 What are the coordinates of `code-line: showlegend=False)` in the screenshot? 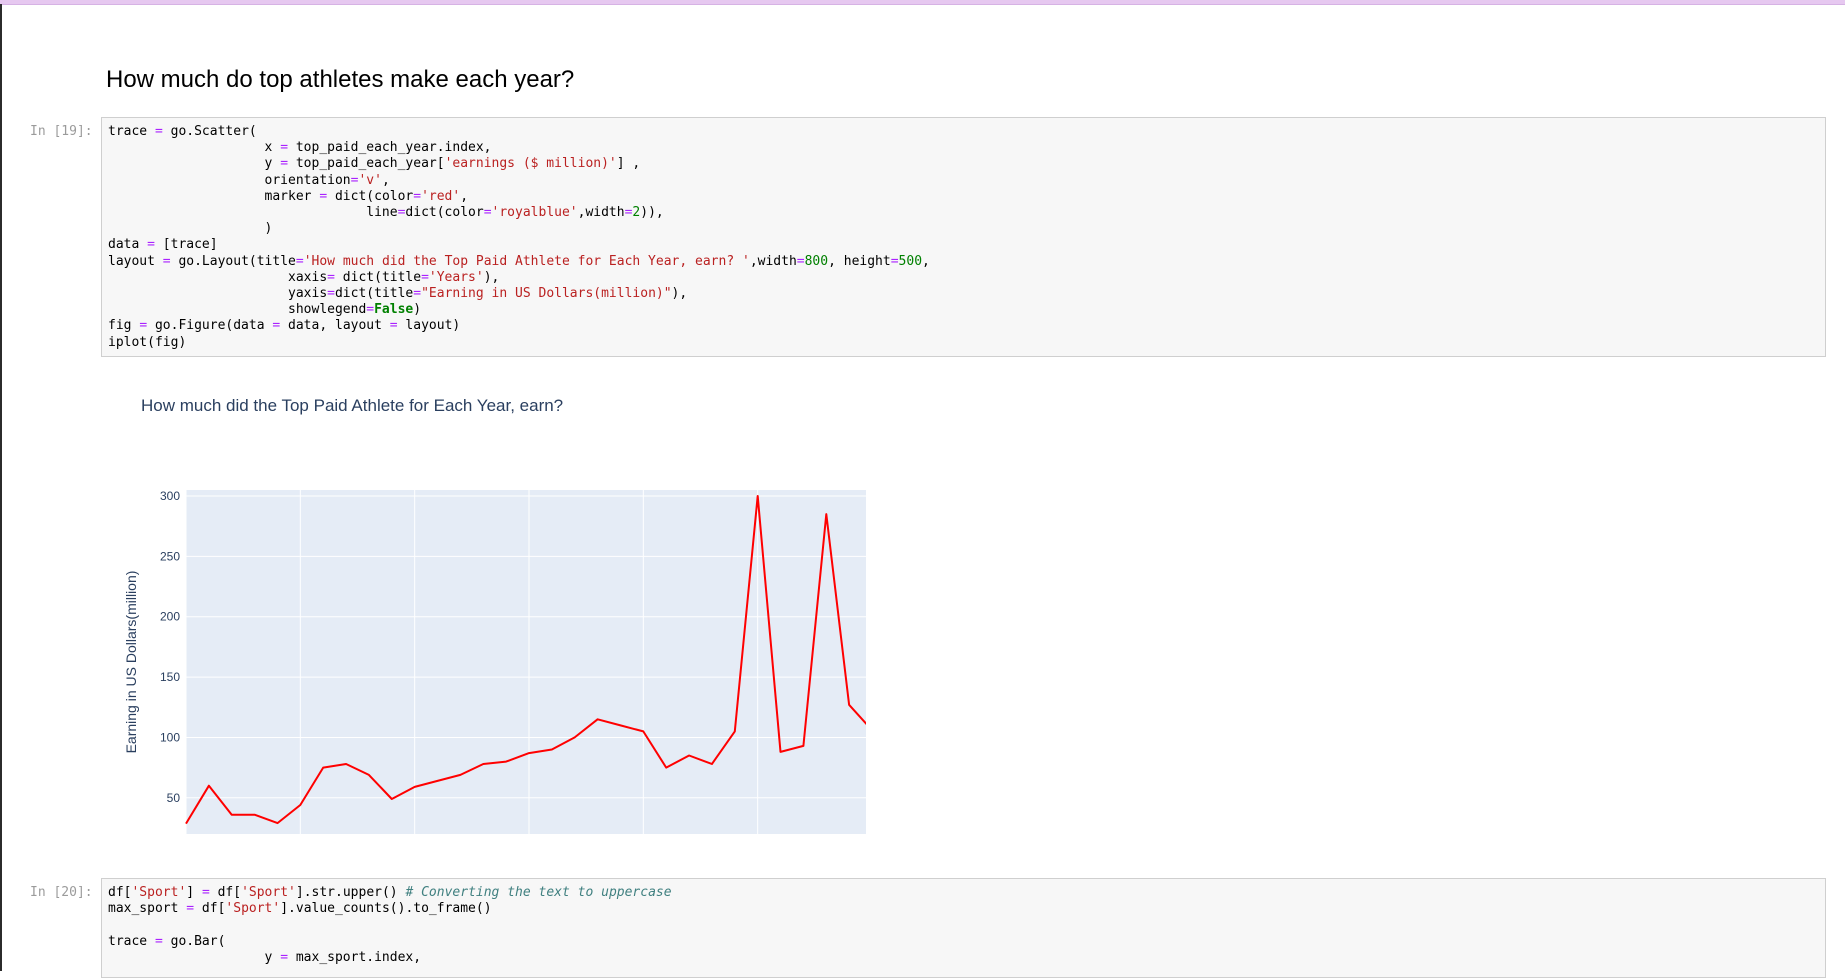 It's located at (264, 309).